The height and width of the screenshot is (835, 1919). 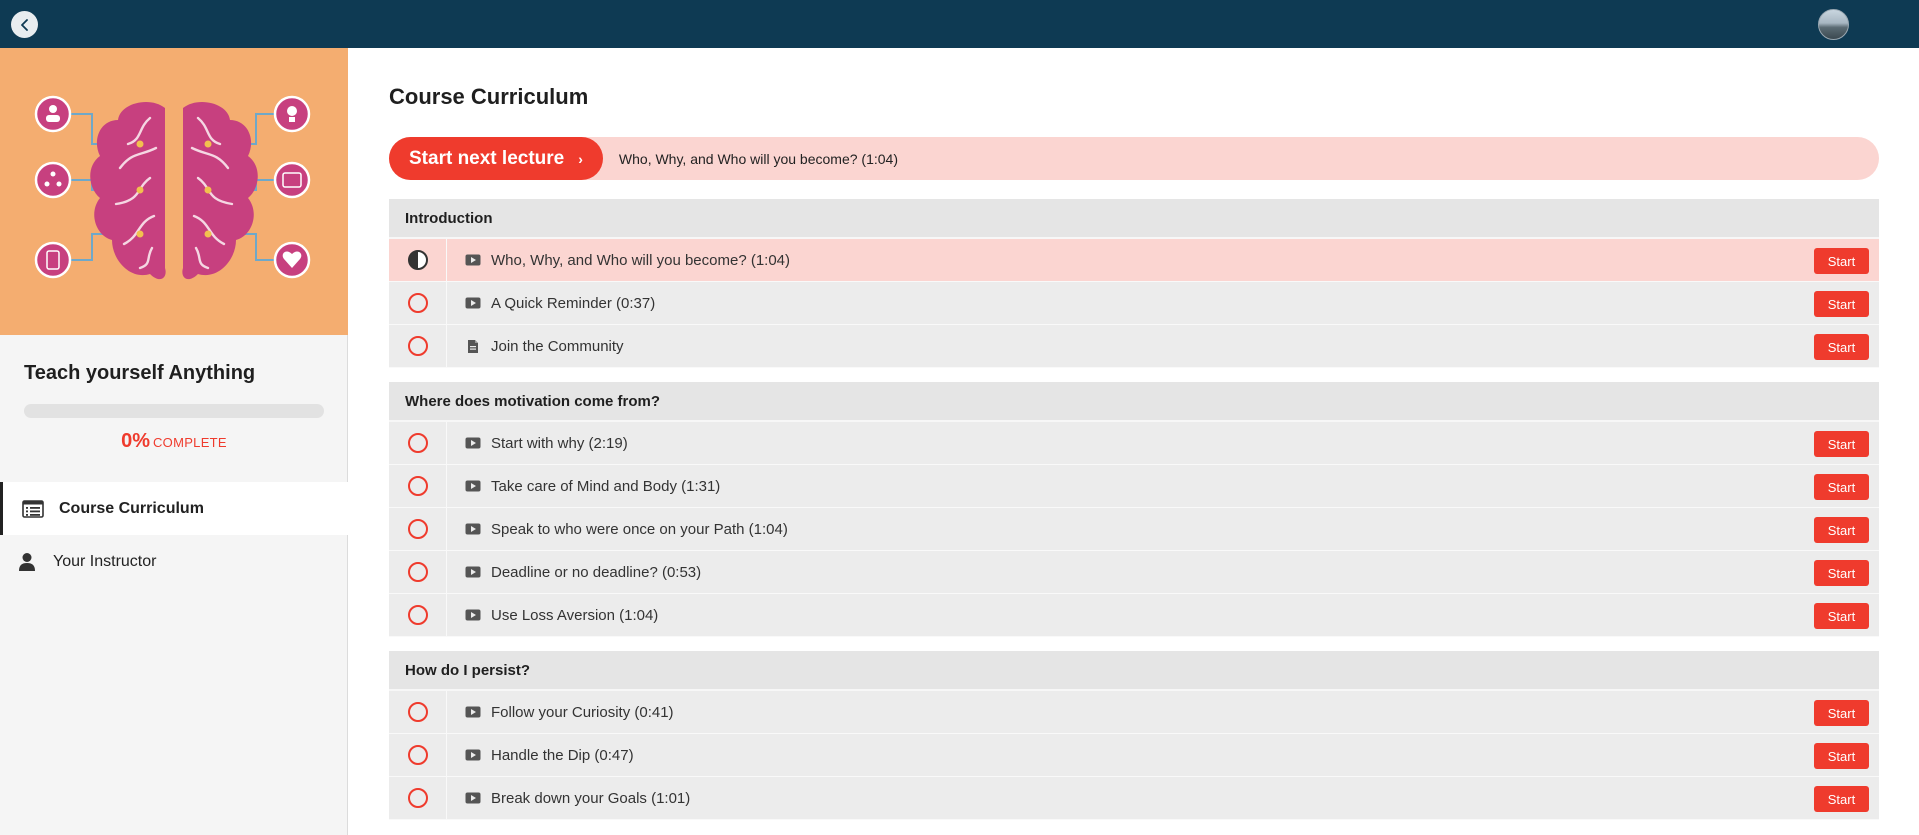 What do you see at coordinates (140, 373) in the screenshot?
I see `course-title: Teach yourself Anything` at bounding box center [140, 373].